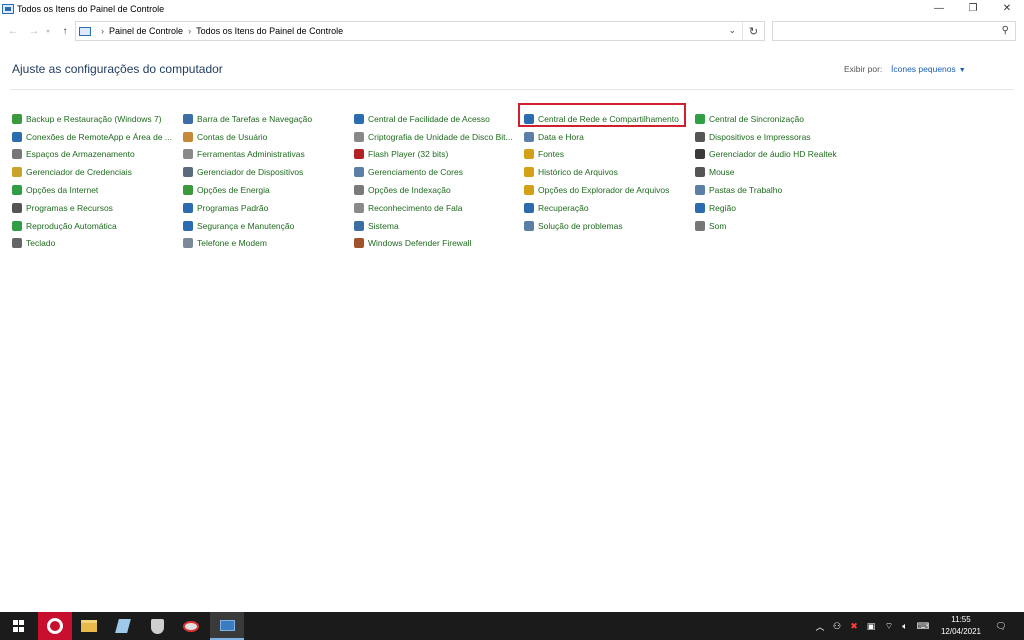  I want to click on control-panel-item: Central de Sincronização, so click(780, 119).